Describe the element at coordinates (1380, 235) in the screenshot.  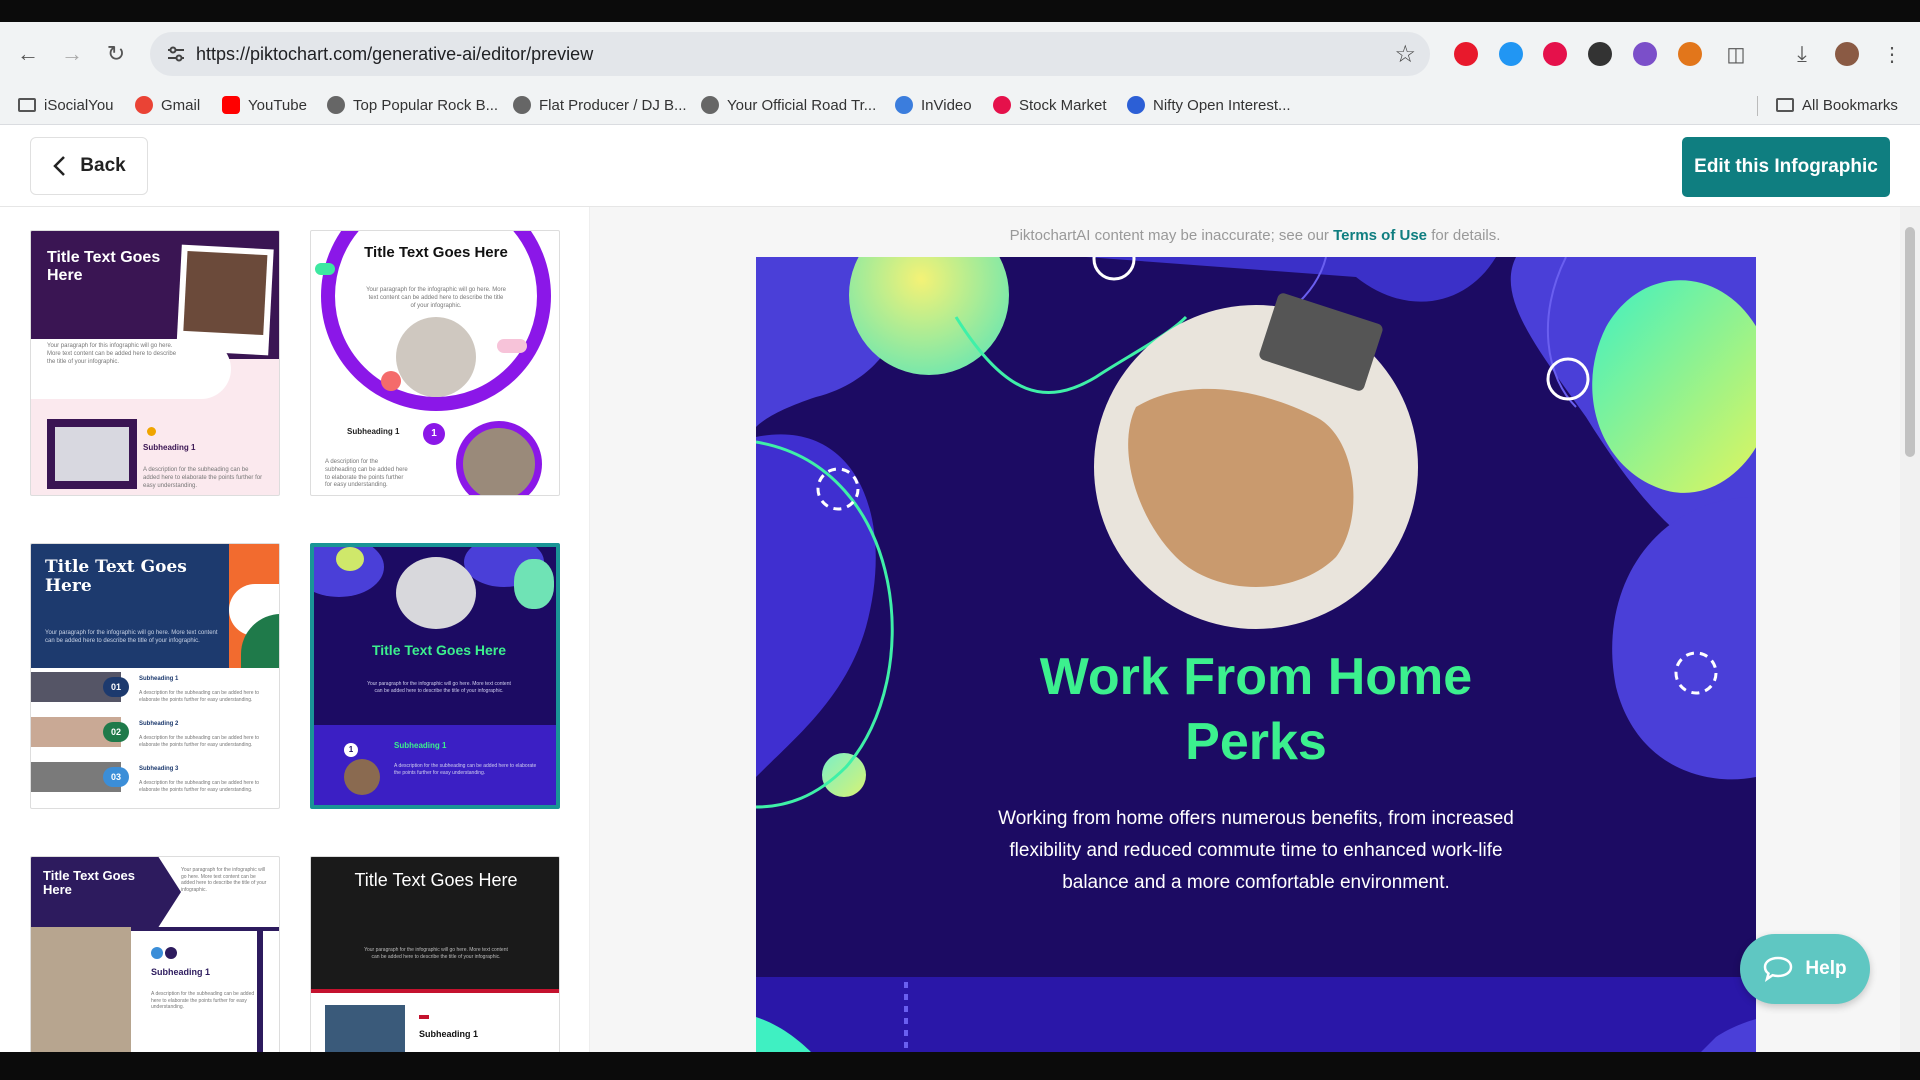
I see `terms-of-use-link: Terms of Use` at that location.